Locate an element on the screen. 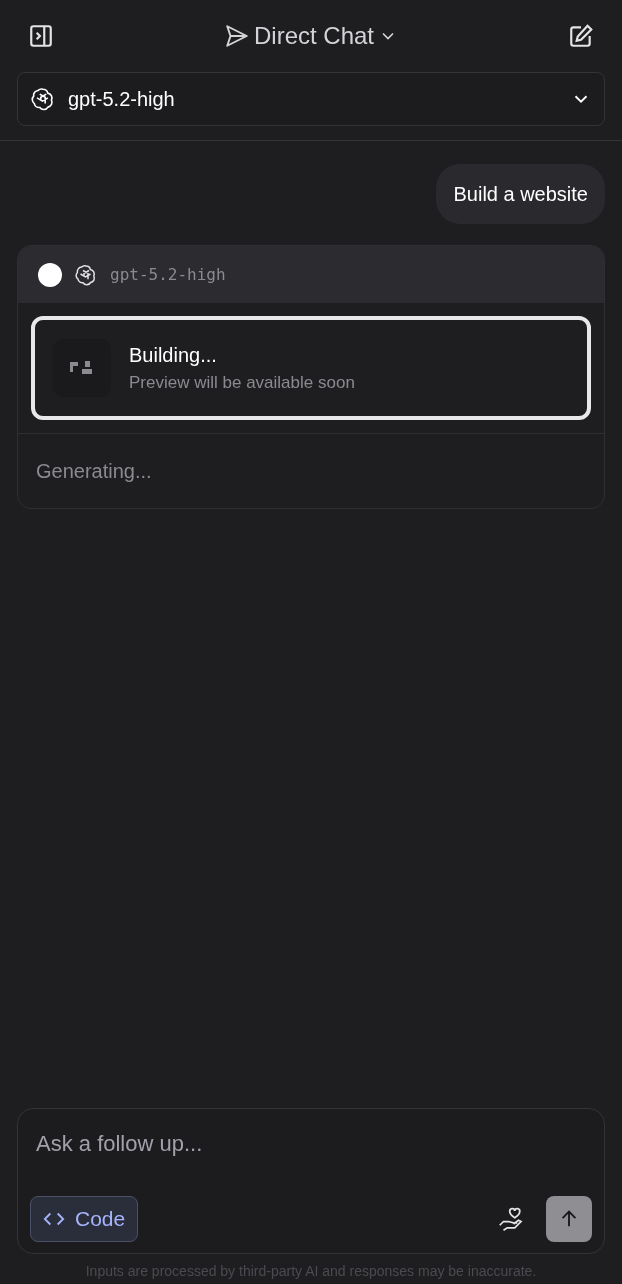 The image size is (622, 1284). building-blocks-icon is located at coordinates (82, 368).